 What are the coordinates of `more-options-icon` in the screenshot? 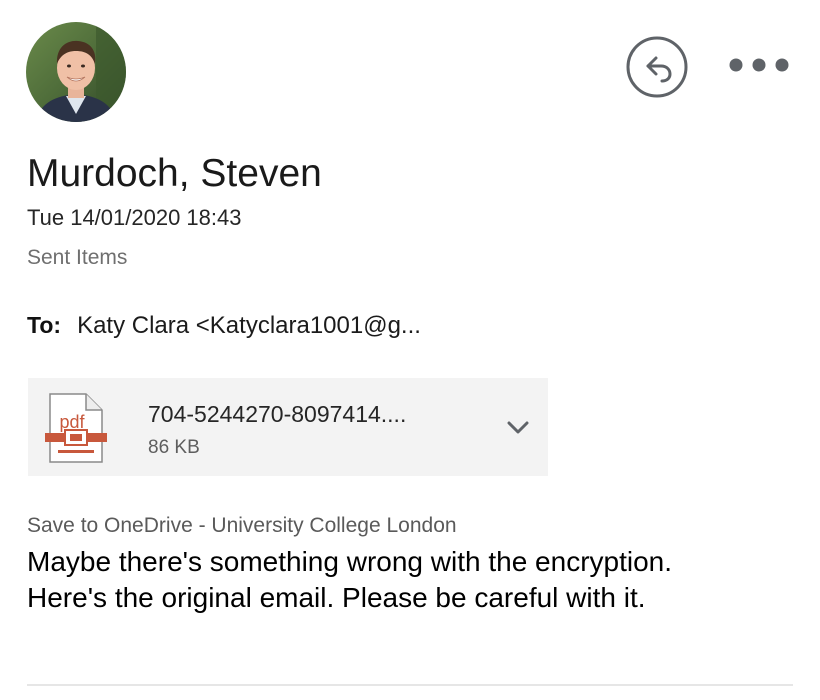 It's located at (759, 65).